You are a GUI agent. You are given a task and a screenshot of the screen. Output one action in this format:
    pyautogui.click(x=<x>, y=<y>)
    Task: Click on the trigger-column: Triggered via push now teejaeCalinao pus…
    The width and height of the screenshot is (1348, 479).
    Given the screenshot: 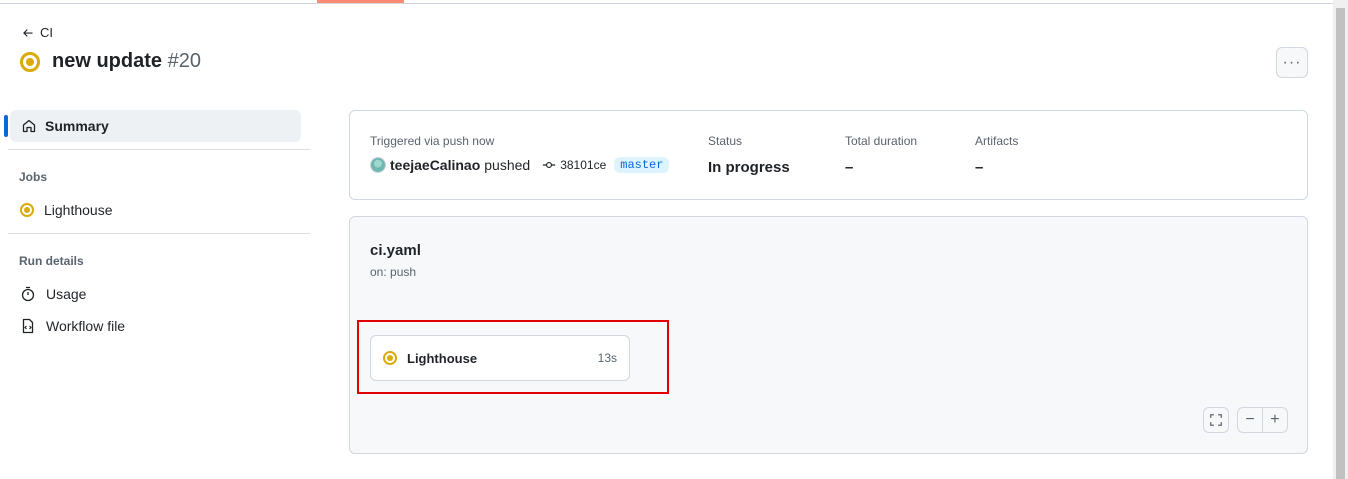 What is the action you would take?
    pyautogui.click(x=520, y=153)
    